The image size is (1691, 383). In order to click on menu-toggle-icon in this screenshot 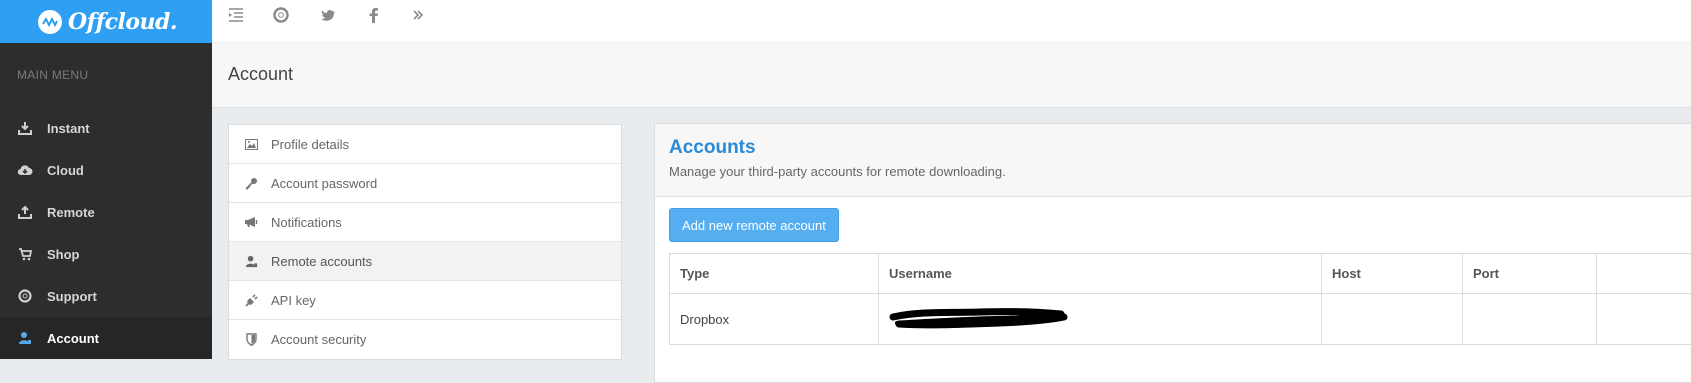, I will do `click(236, 15)`.